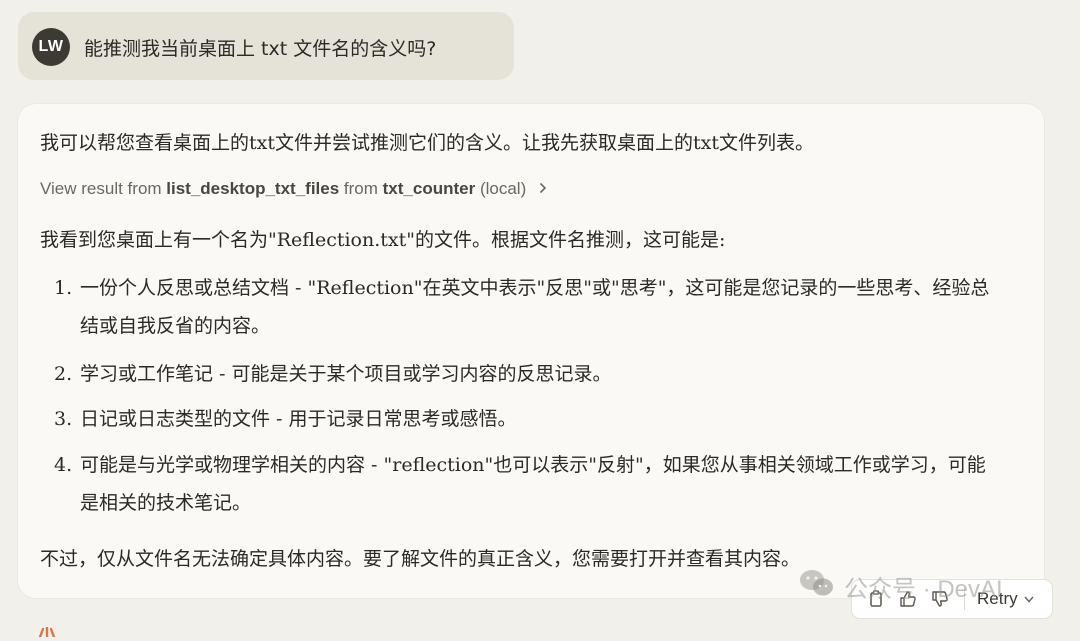  Describe the element at coordinates (908, 599) in the screenshot. I see `thumbs-up-icon` at that location.